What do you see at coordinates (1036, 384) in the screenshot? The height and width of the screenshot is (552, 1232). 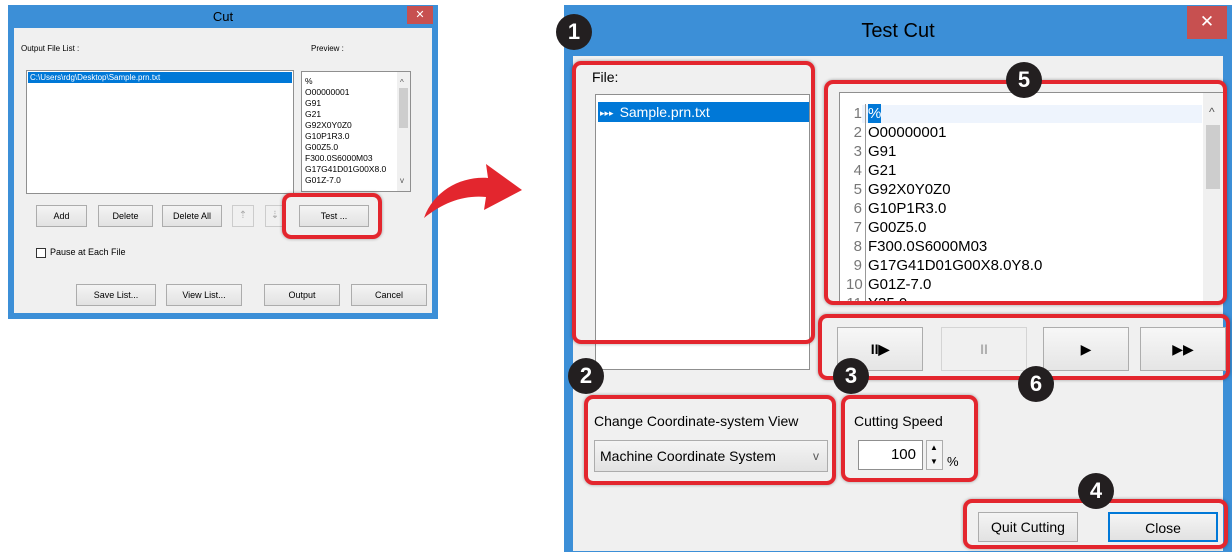 I see `badge-6: 6` at bounding box center [1036, 384].